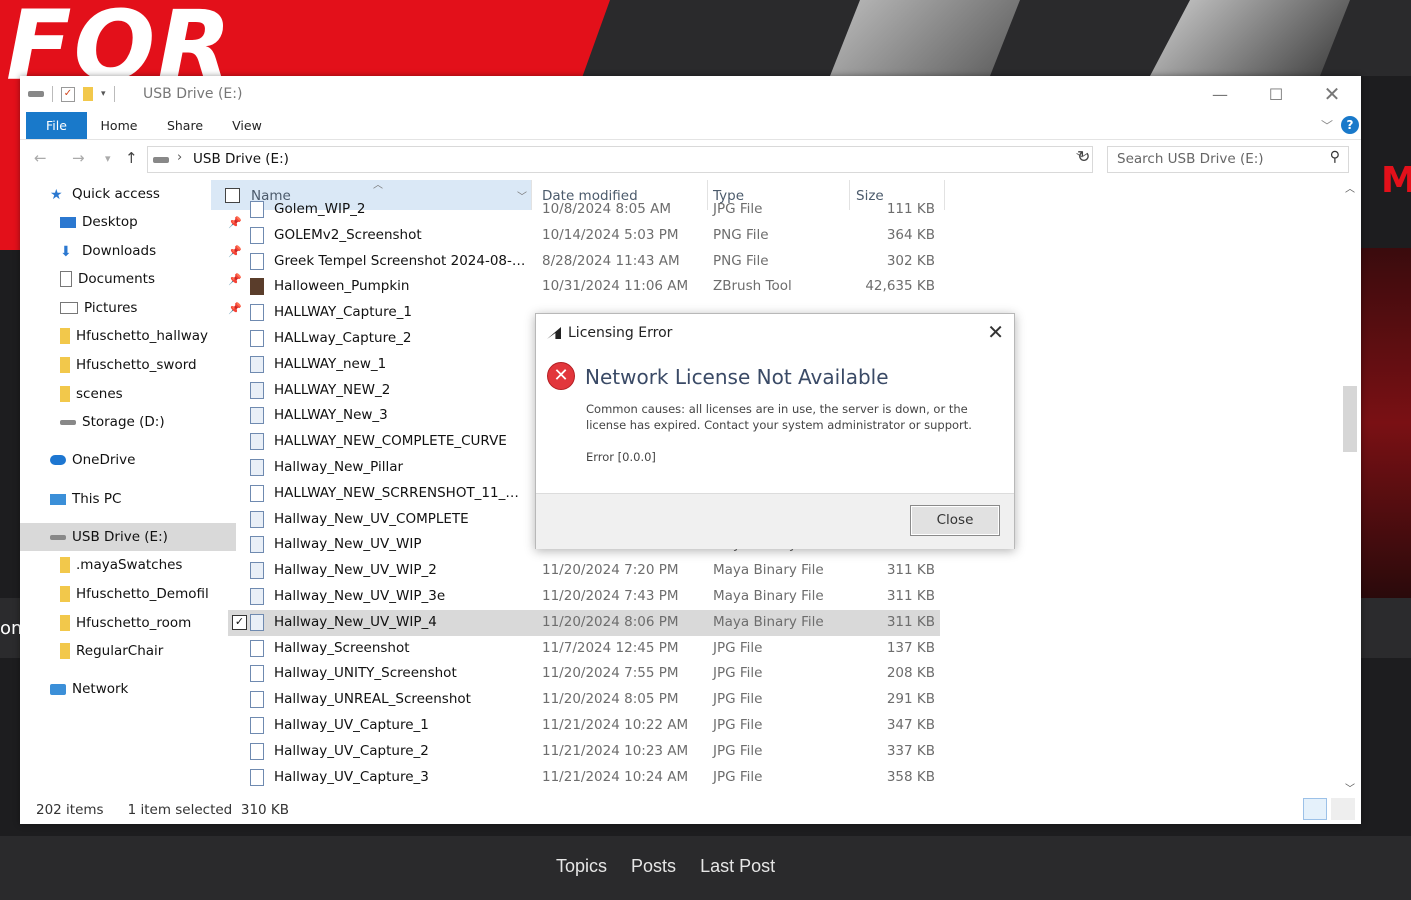 The image size is (1411, 900). I want to click on file-type: PNG File, so click(741, 260).